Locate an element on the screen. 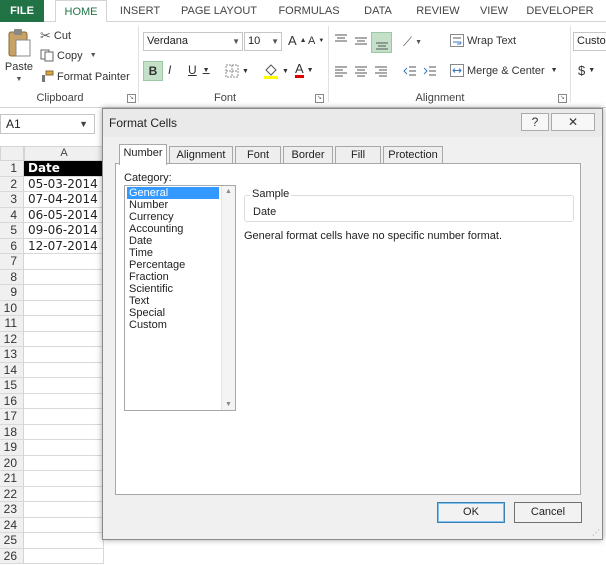 This screenshot has width=606, height=565. align-right-icon is located at coordinates (381, 71).